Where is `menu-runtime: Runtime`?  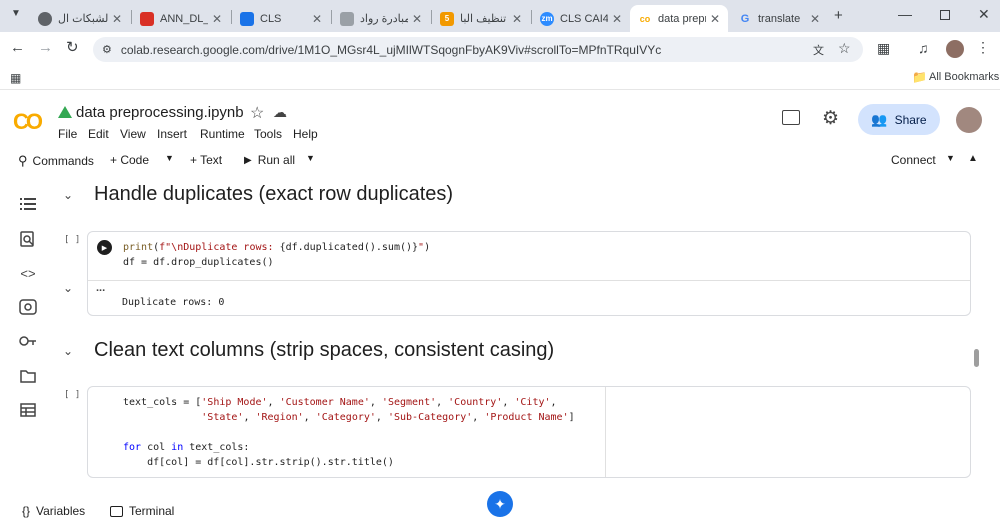
menu-runtime: Runtime is located at coordinates (222, 134).